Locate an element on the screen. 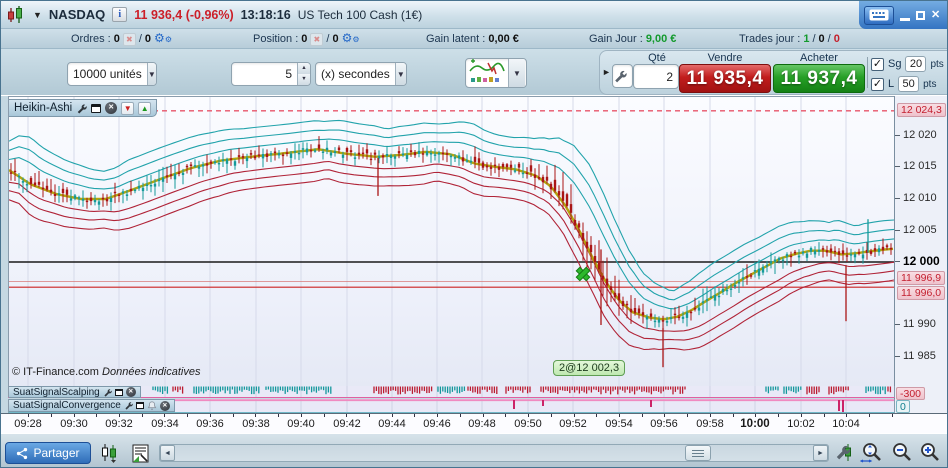 The image size is (948, 468). period-value: 5 is located at coordinates (288, 74).